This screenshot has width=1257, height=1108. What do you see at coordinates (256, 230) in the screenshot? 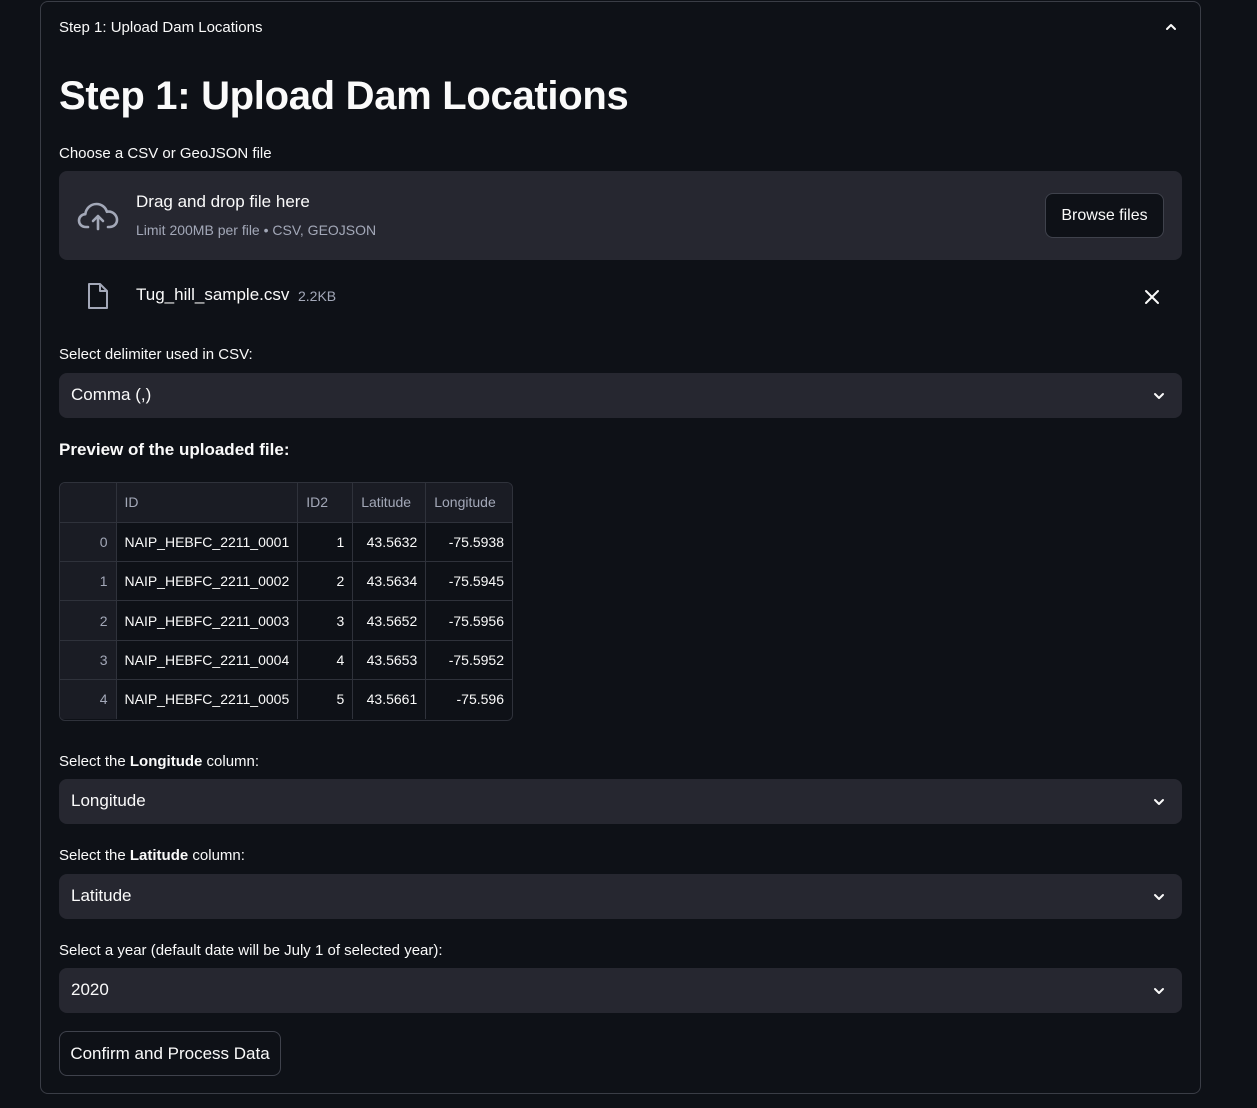
I see `dropzone-limit-text: Limit 200MB per file • CSV, GEOJSON` at bounding box center [256, 230].